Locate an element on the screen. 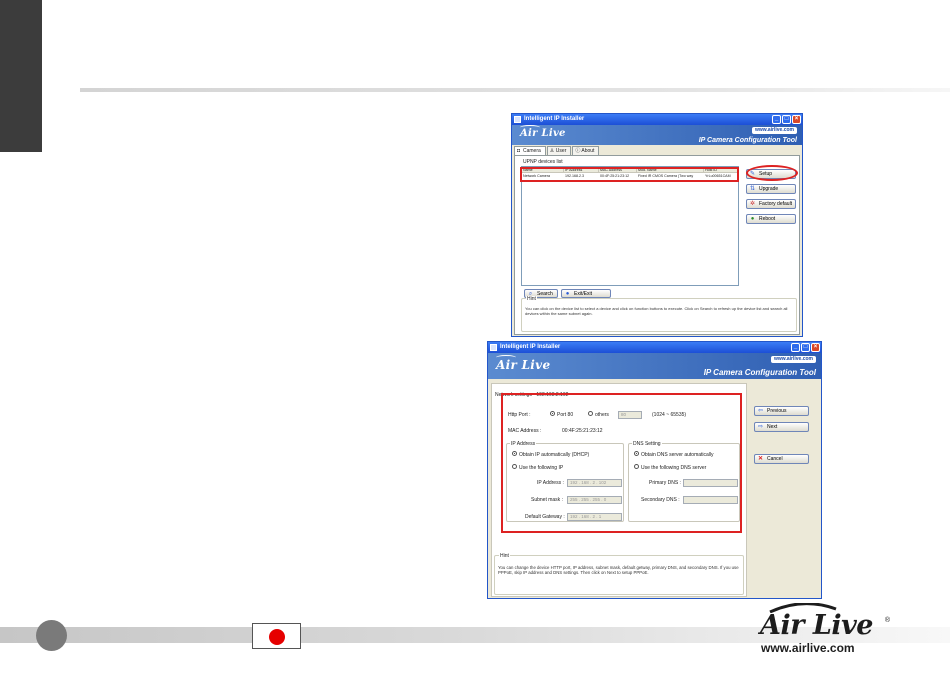  previous-button: ⇦ Previous is located at coordinates (781, 411).